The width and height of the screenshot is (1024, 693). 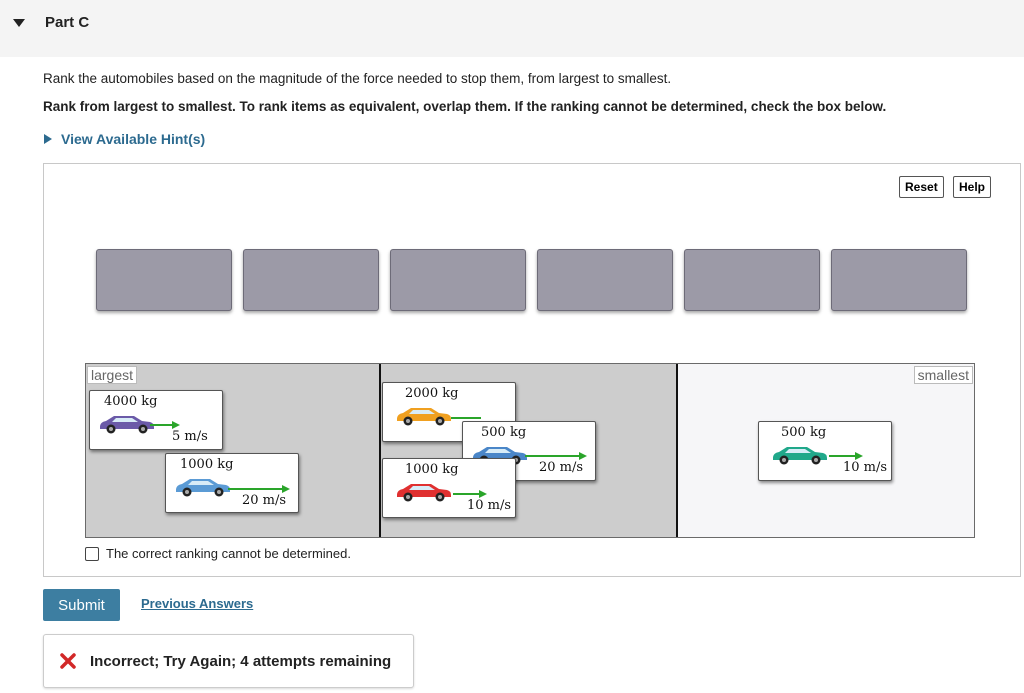 I want to click on reset-button: Reset, so click(x=921, y=187).